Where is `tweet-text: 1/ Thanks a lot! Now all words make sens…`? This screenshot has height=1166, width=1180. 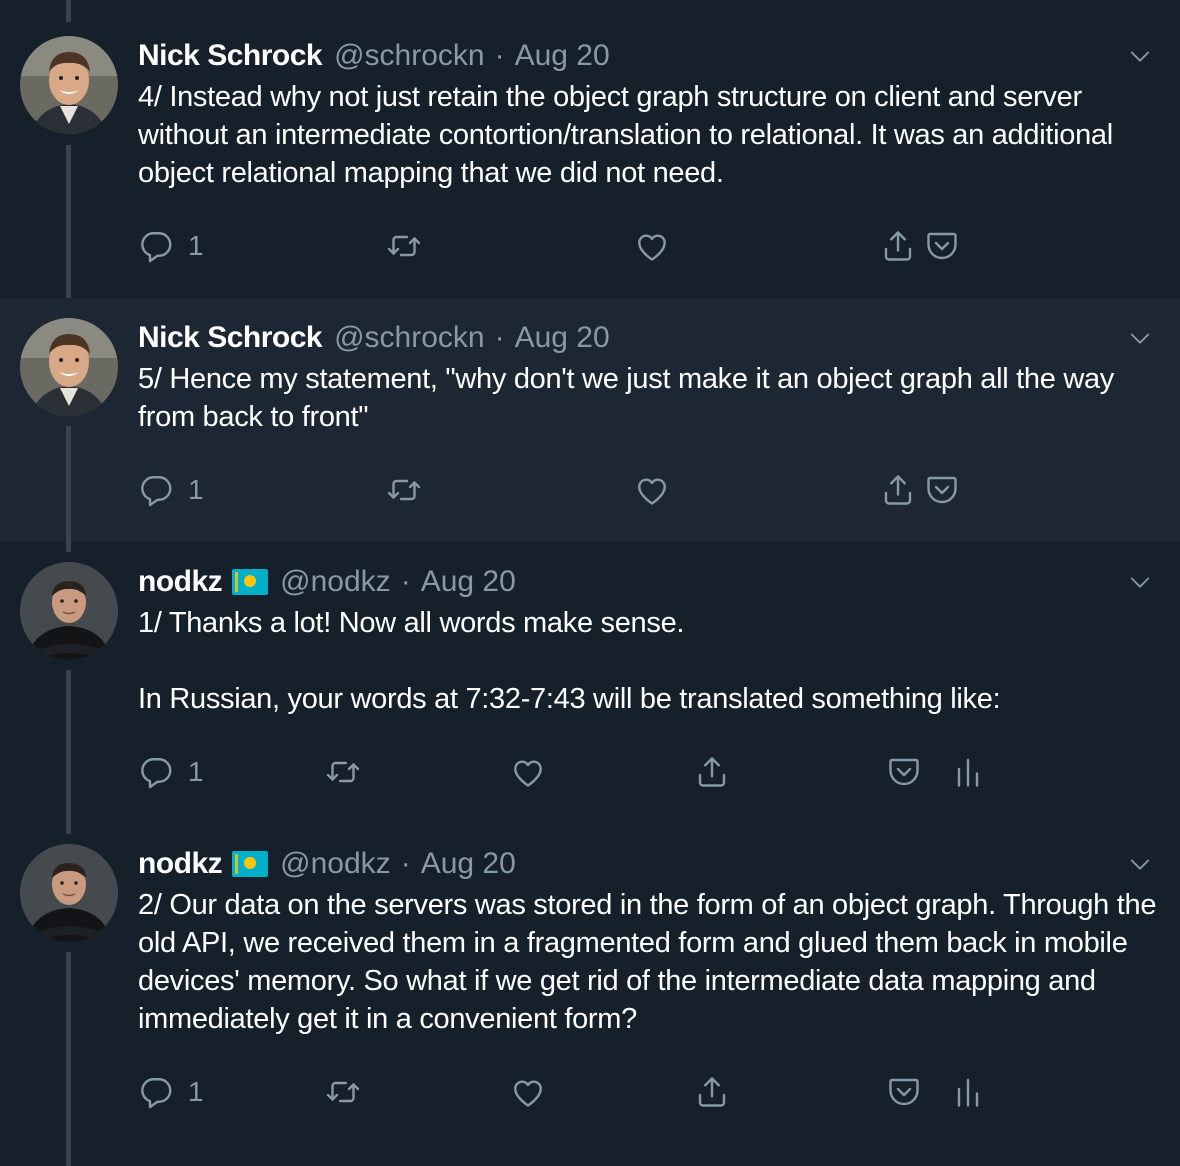 tweet-text: 1/ Thanks a lot! Now all words make sens… is located at coordinates (569, 661).